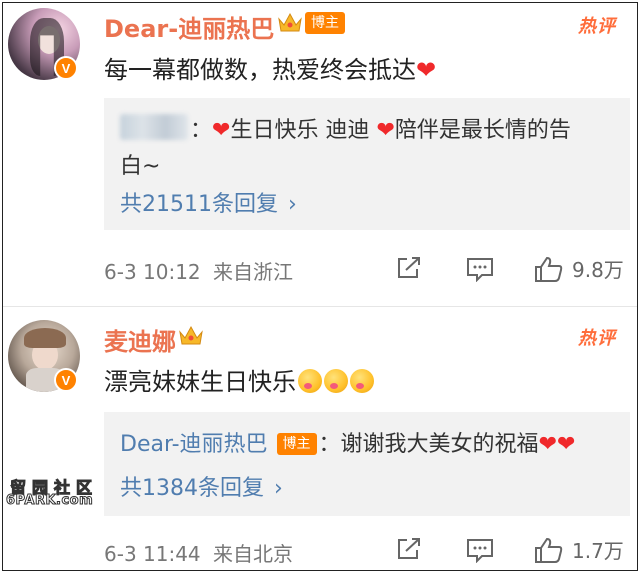 The width and height of the screenshot is (640, 573). Describe the element at coordinates (253, 554) in the screenshot. I see `comment-location: 来自北京` at that location.